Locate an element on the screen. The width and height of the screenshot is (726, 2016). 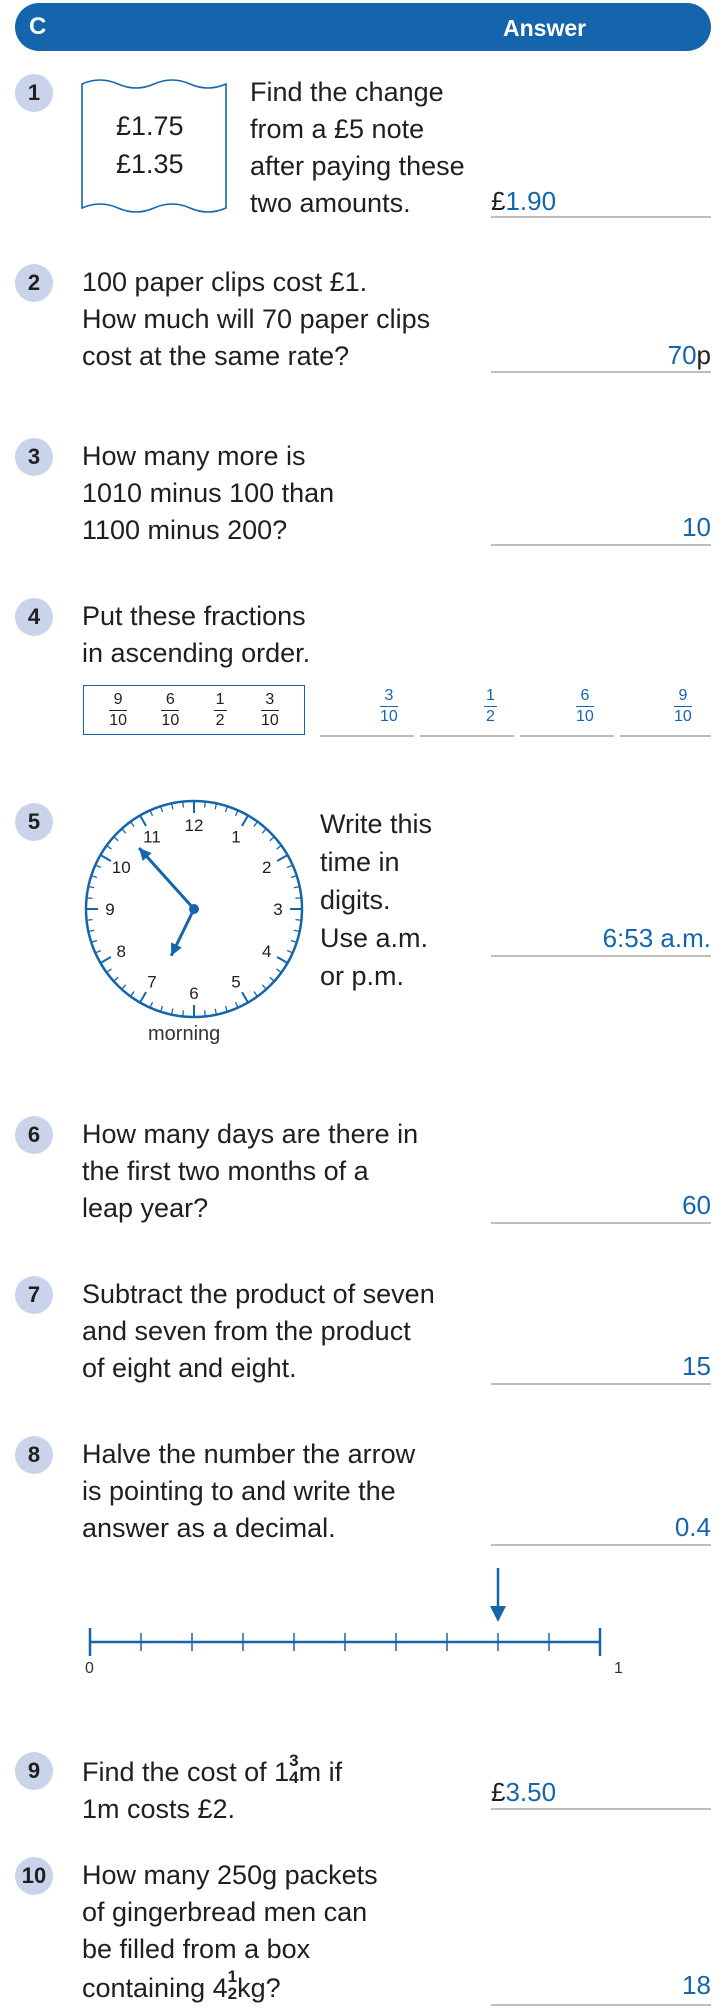
question-line: of eight and eight. is located at coordinates (189, 1368).